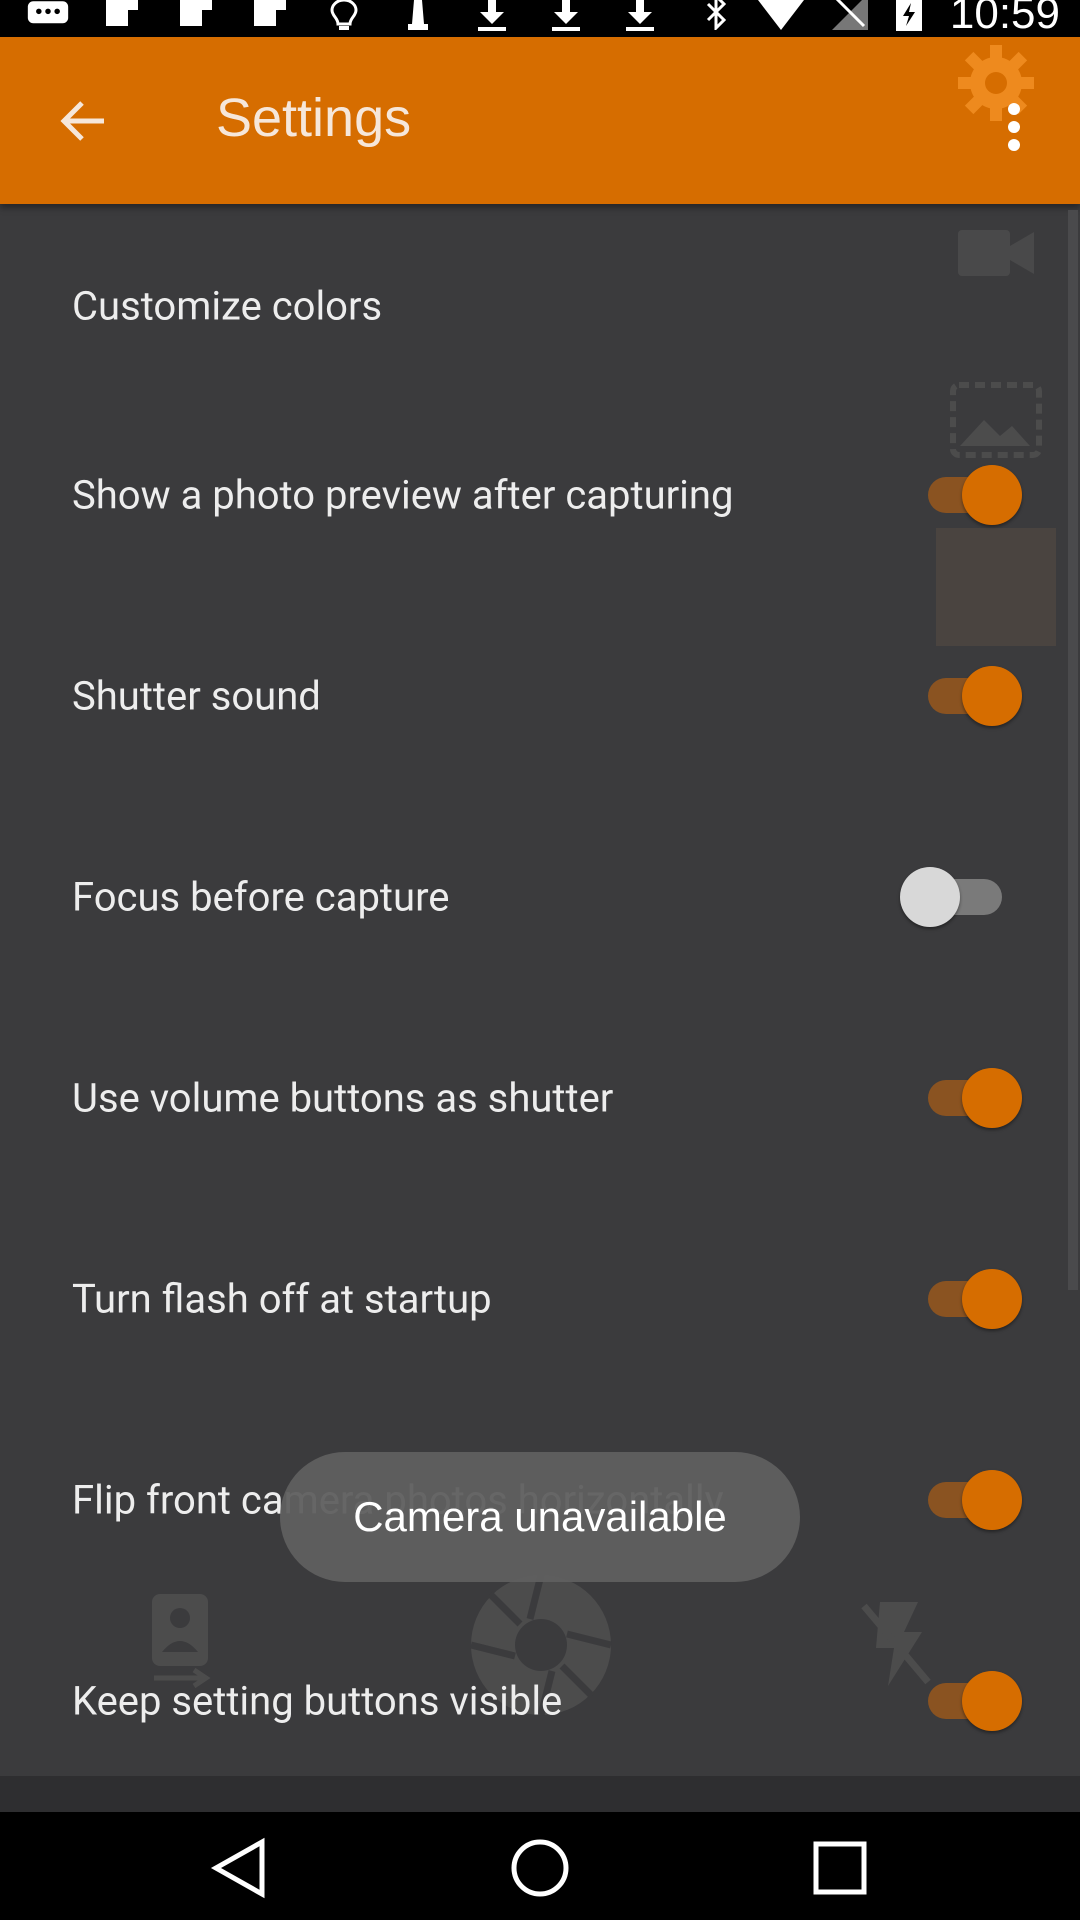  I want to click on nav-recents-button, so click(840, 1868).